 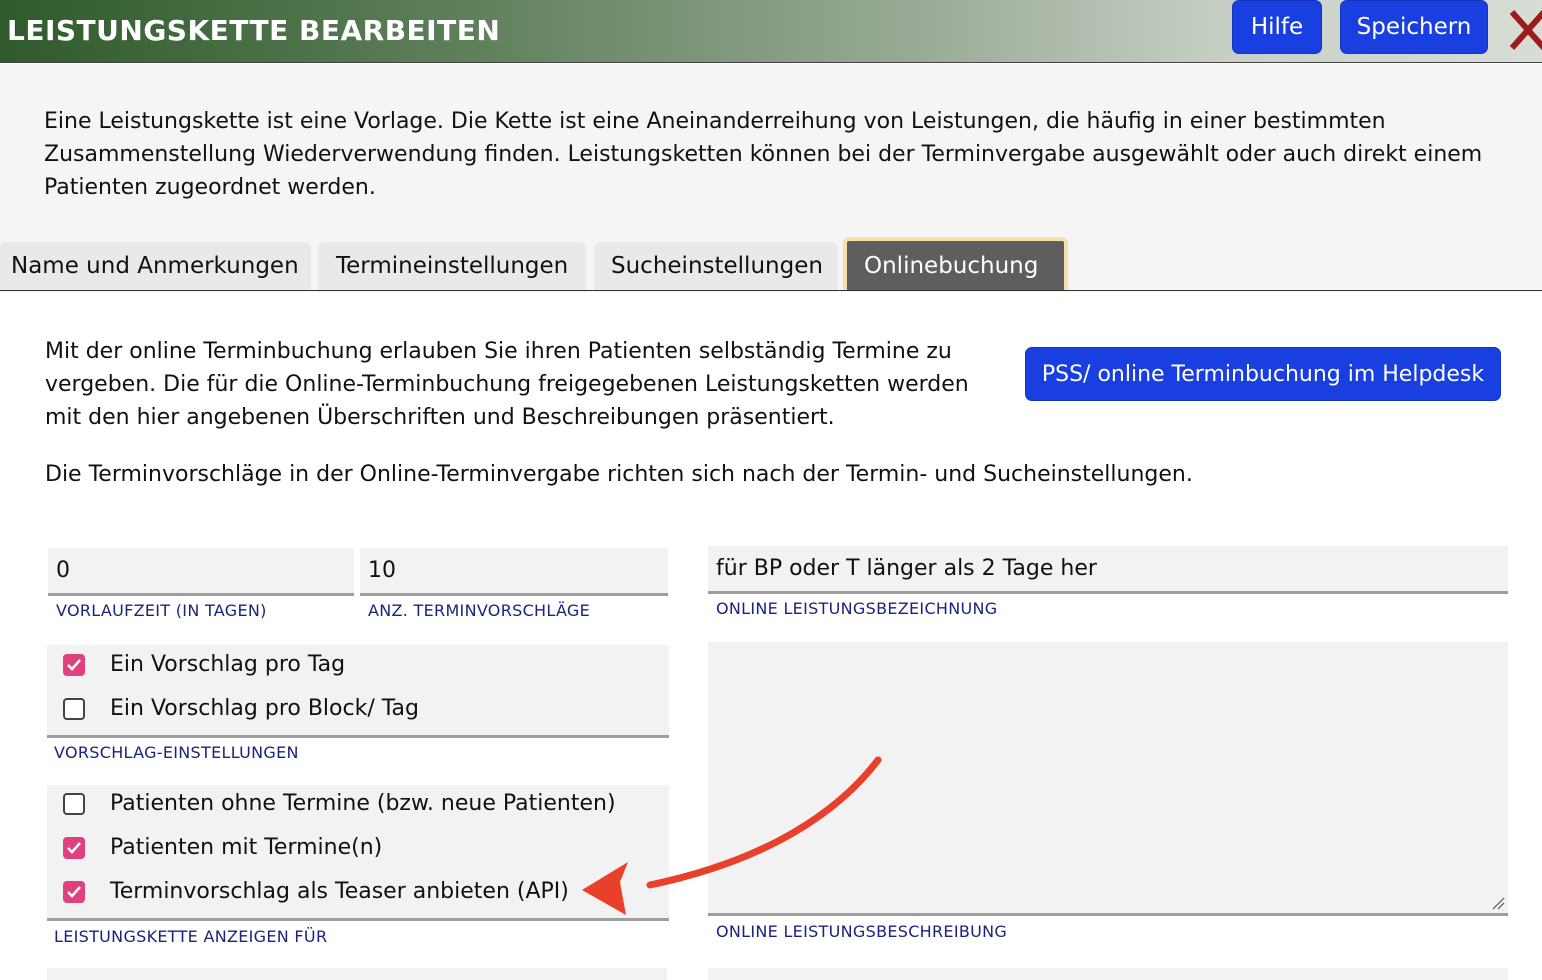 I want to click on tab-sucheinstellungen: Sucheinstellungen, so click(x=716, y=266).